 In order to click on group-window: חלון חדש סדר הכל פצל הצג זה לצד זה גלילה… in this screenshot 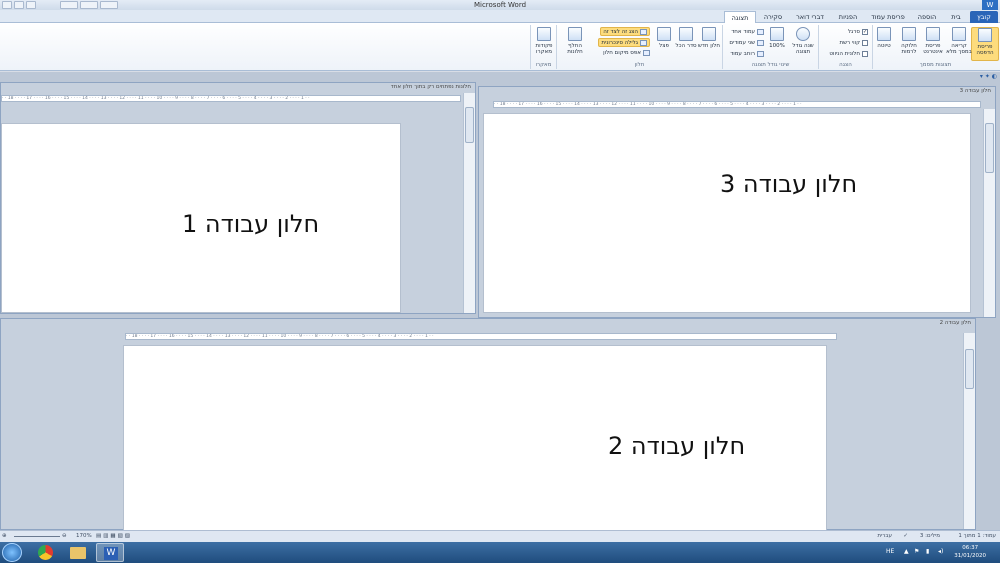, I will do `click(639, 47)`.